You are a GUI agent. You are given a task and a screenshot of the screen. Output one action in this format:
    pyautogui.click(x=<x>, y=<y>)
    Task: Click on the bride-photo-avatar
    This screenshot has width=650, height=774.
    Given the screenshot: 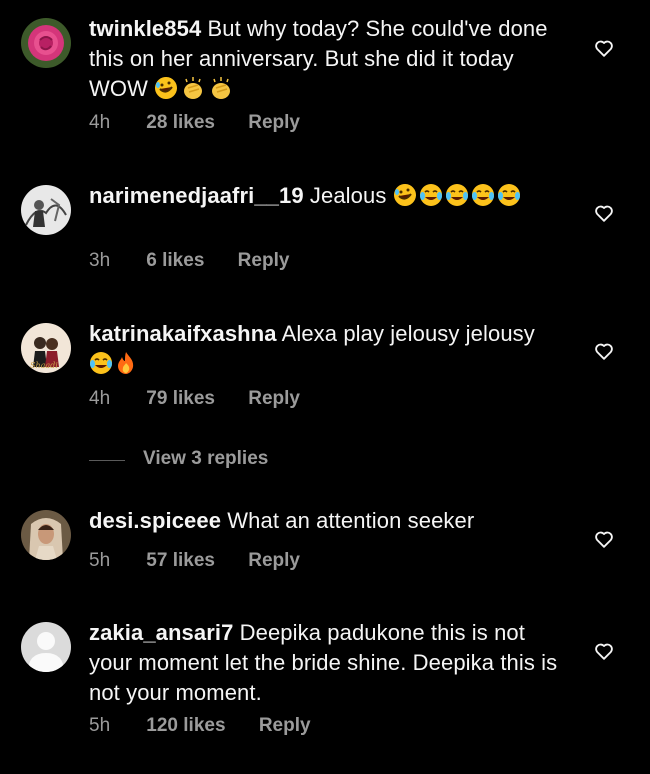 What is the action you would take?
    pyautogui.click(x=46, y=535)
    